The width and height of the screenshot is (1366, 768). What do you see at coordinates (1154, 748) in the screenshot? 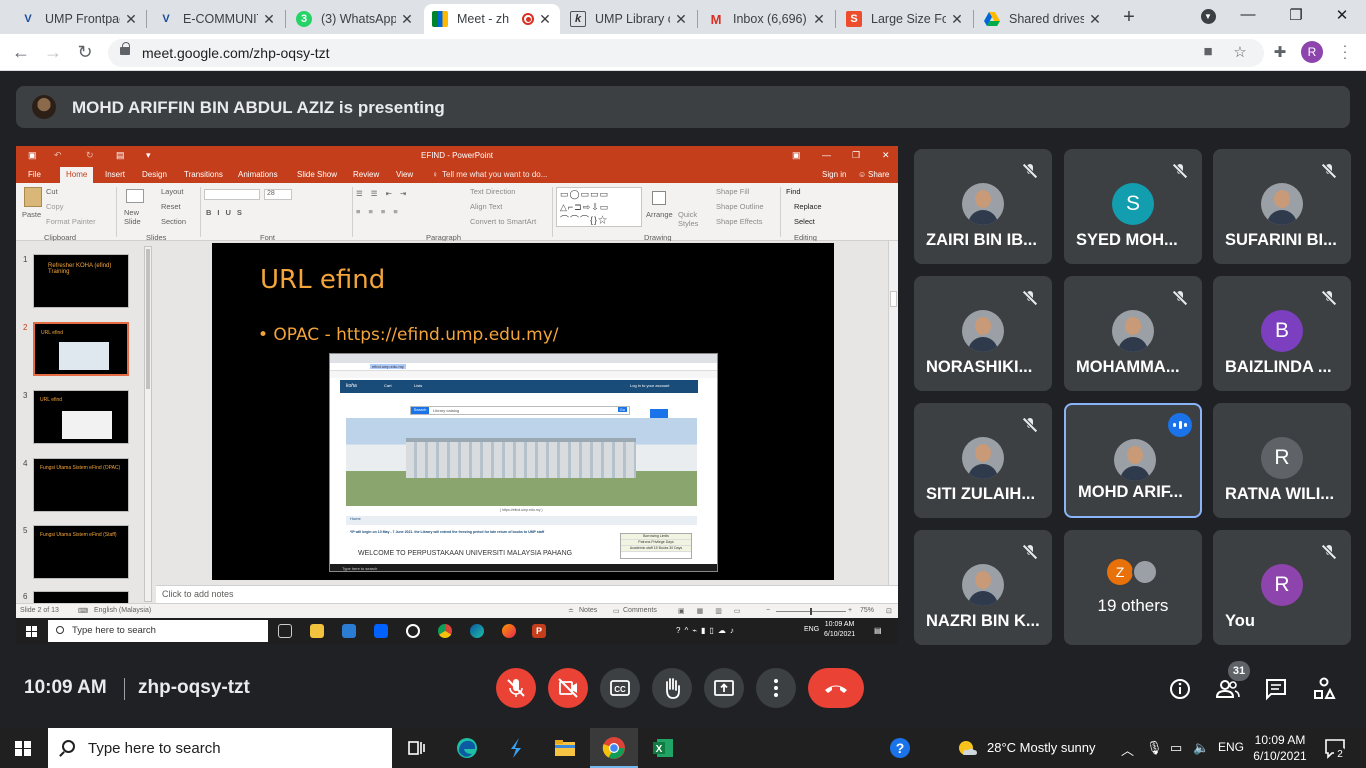
I see `microphone-tray-icon: 🎙` at bounding box center [1154, 748].